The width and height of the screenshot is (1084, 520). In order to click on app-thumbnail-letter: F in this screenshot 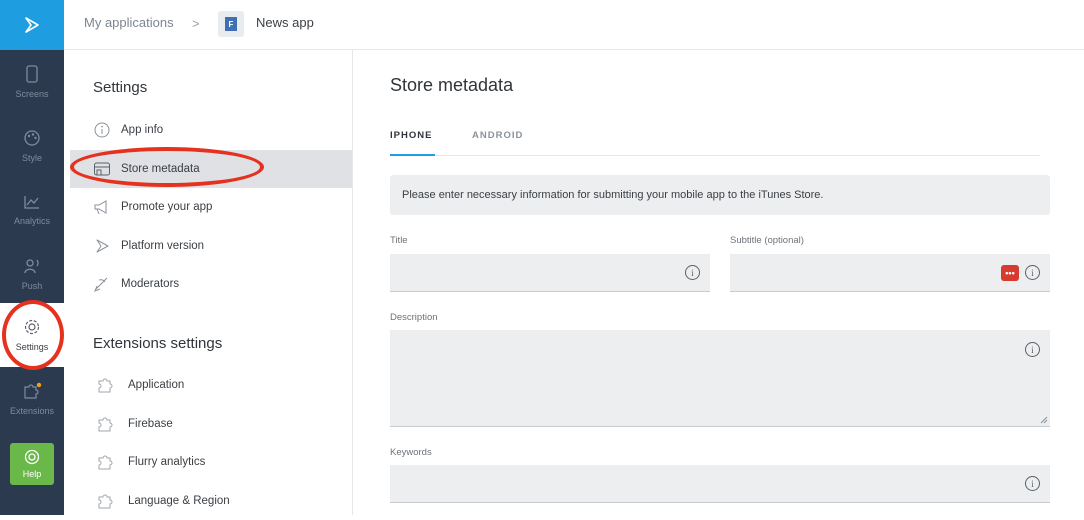, I will do `click(231, 24)`.